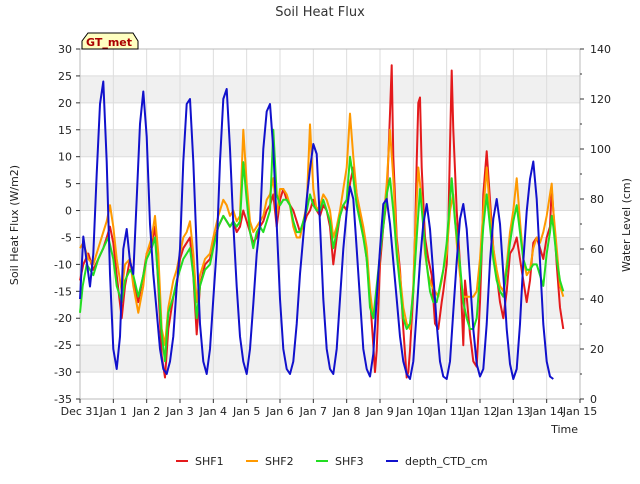 Image resolution: width=640 pixels, height=484 pixels. I want to click on y-tick-label: 15, so click(65, 130).